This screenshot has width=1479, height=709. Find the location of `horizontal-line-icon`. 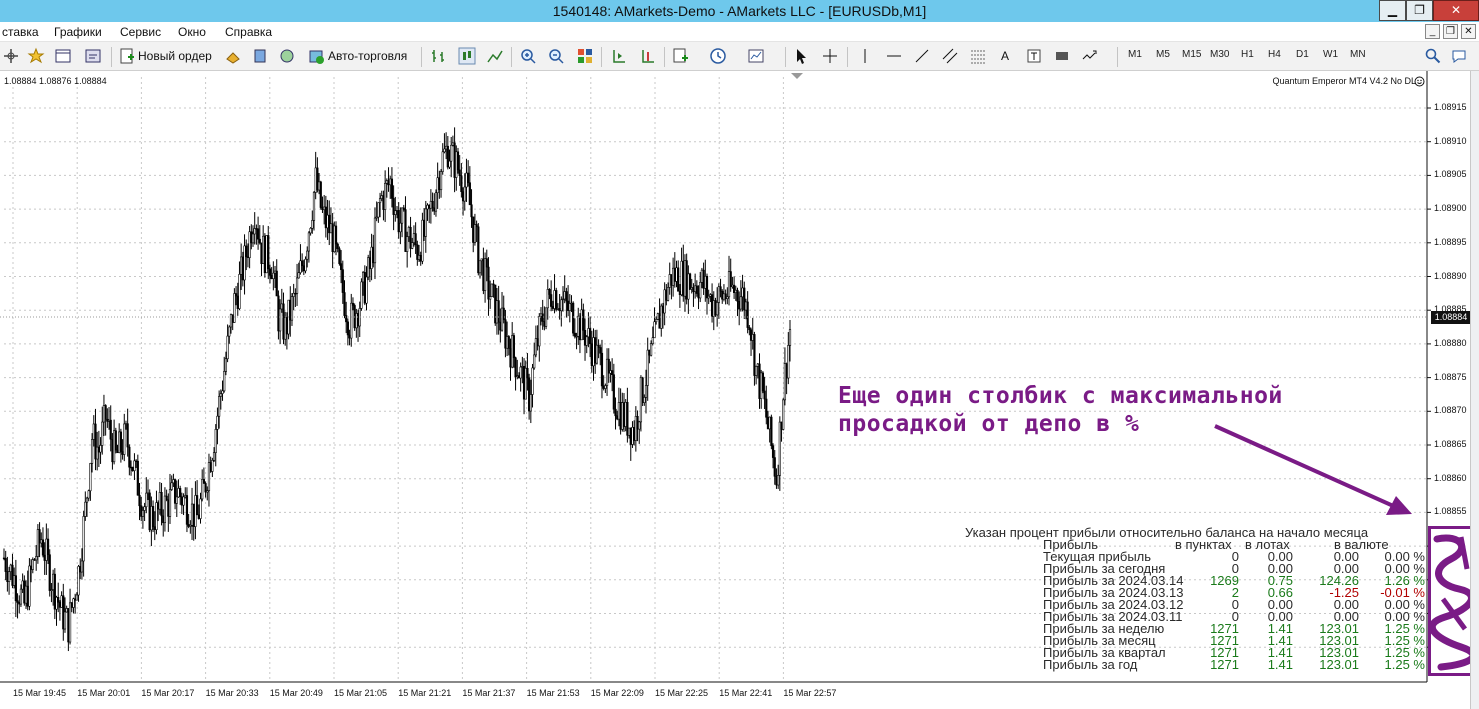

horizontal-line-icon is located at coordinates (894, 56).